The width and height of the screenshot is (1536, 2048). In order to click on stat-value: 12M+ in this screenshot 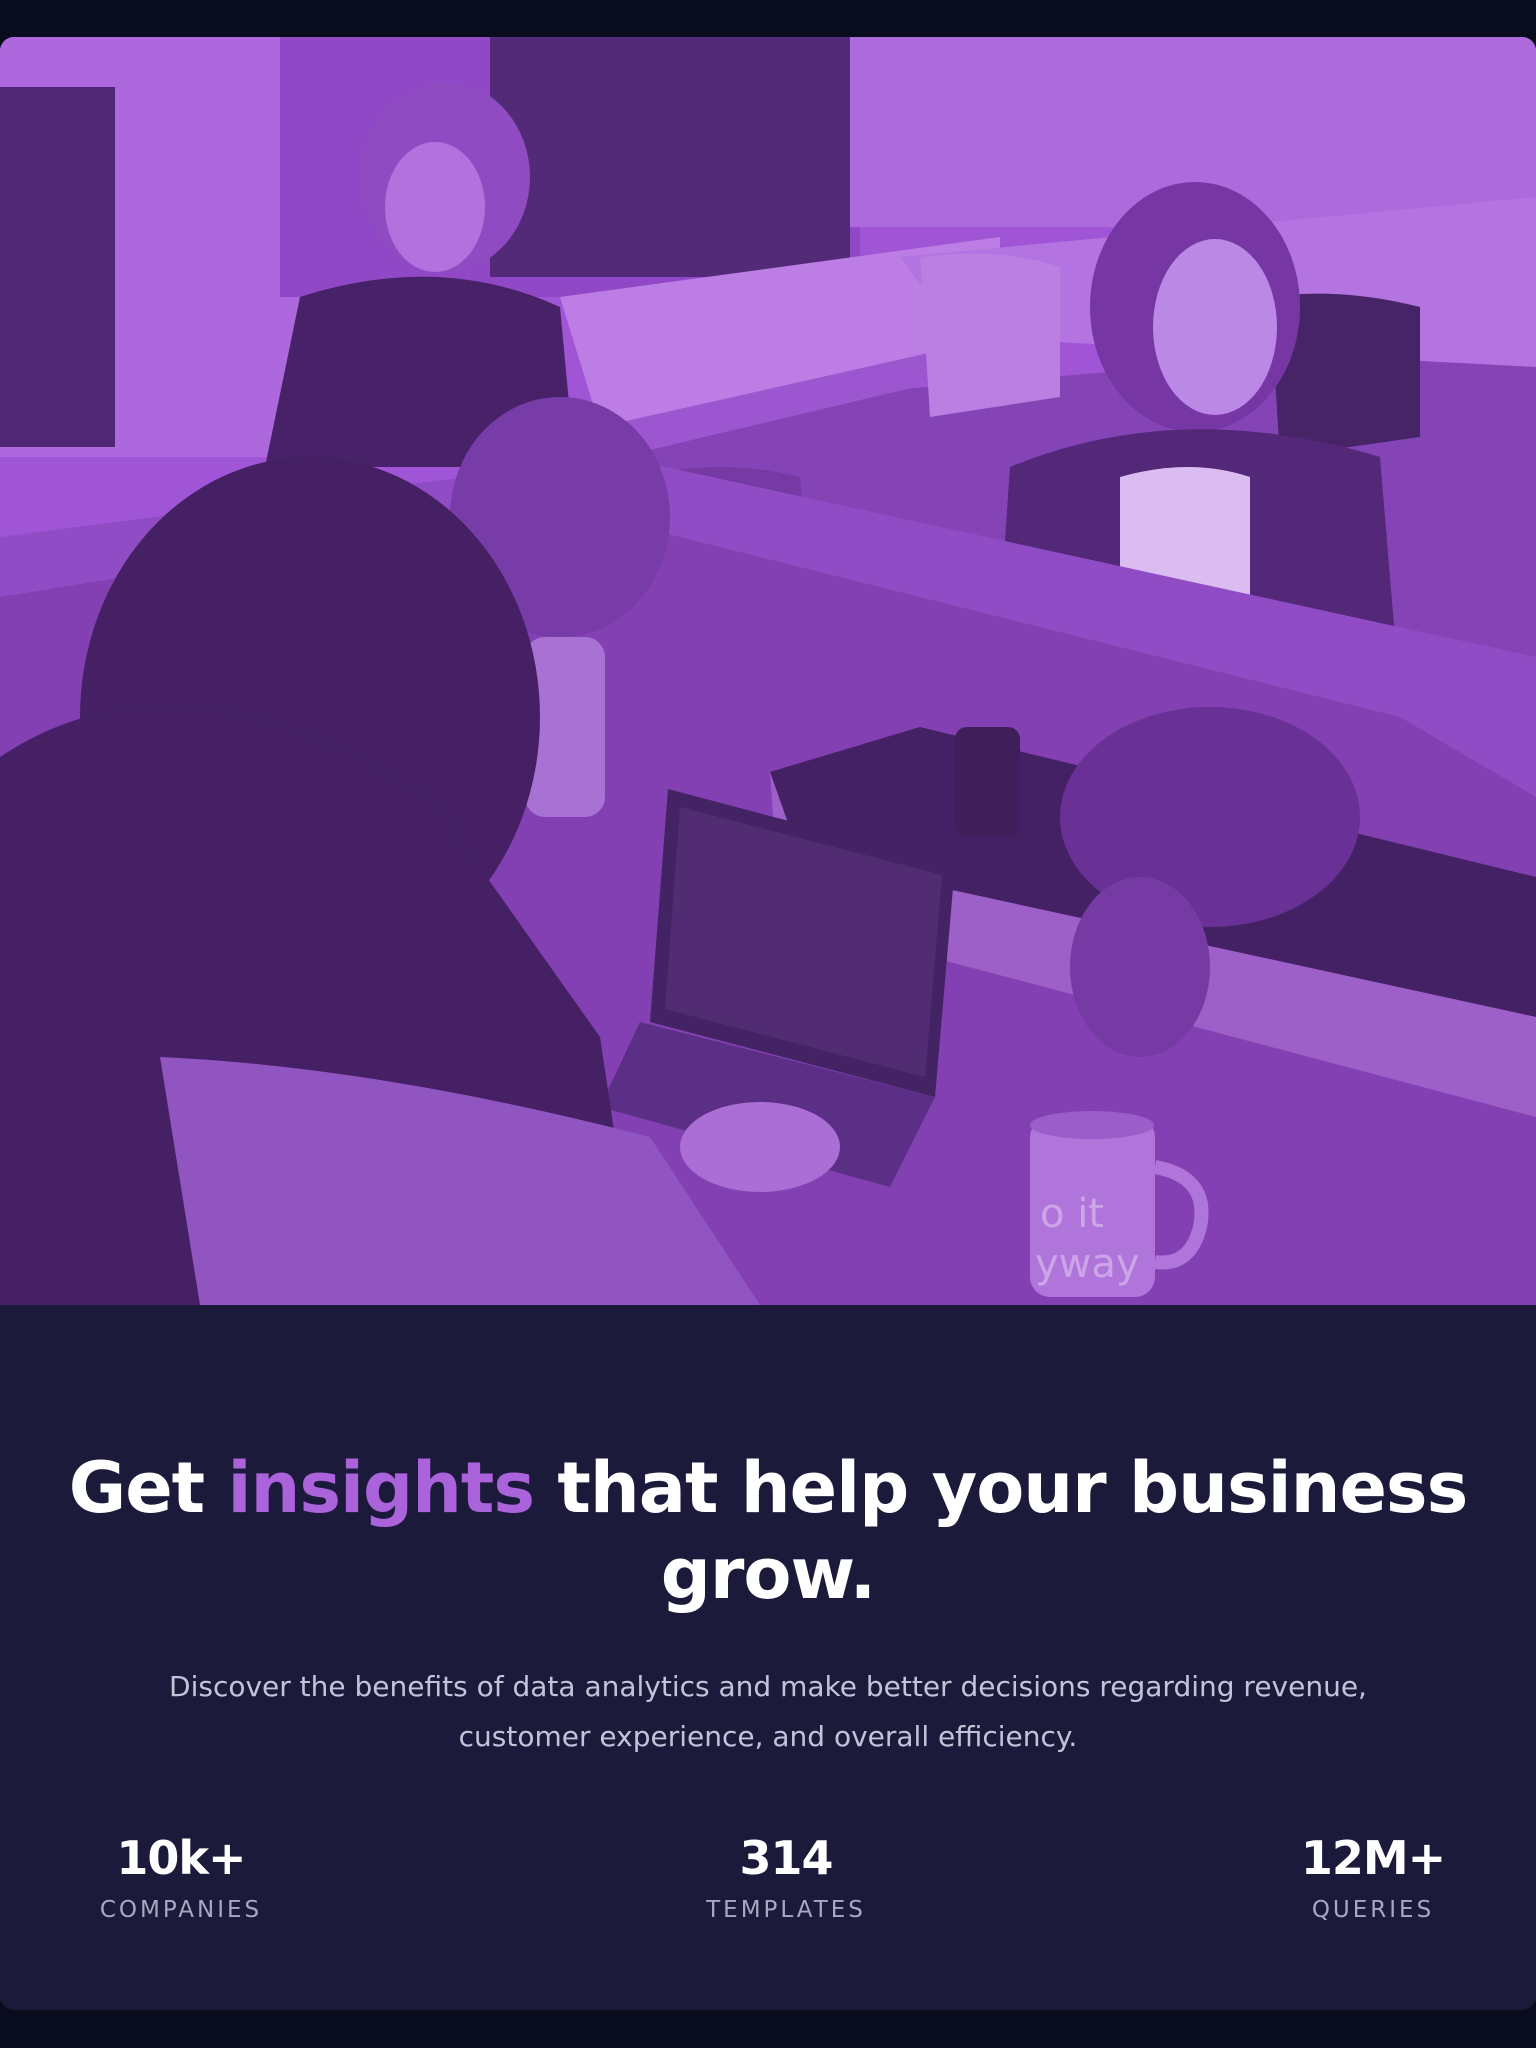, I will do `click(1373, 1858)`.